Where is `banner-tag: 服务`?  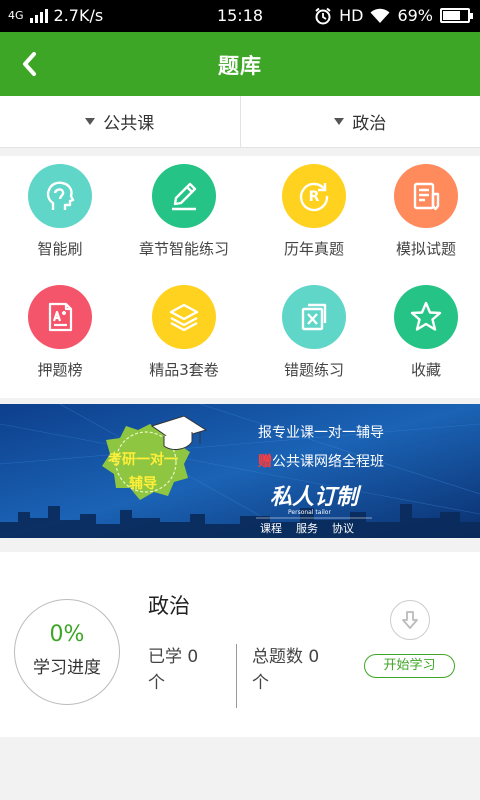
banner-tag: 服务 is located at coordinates (307, 528).